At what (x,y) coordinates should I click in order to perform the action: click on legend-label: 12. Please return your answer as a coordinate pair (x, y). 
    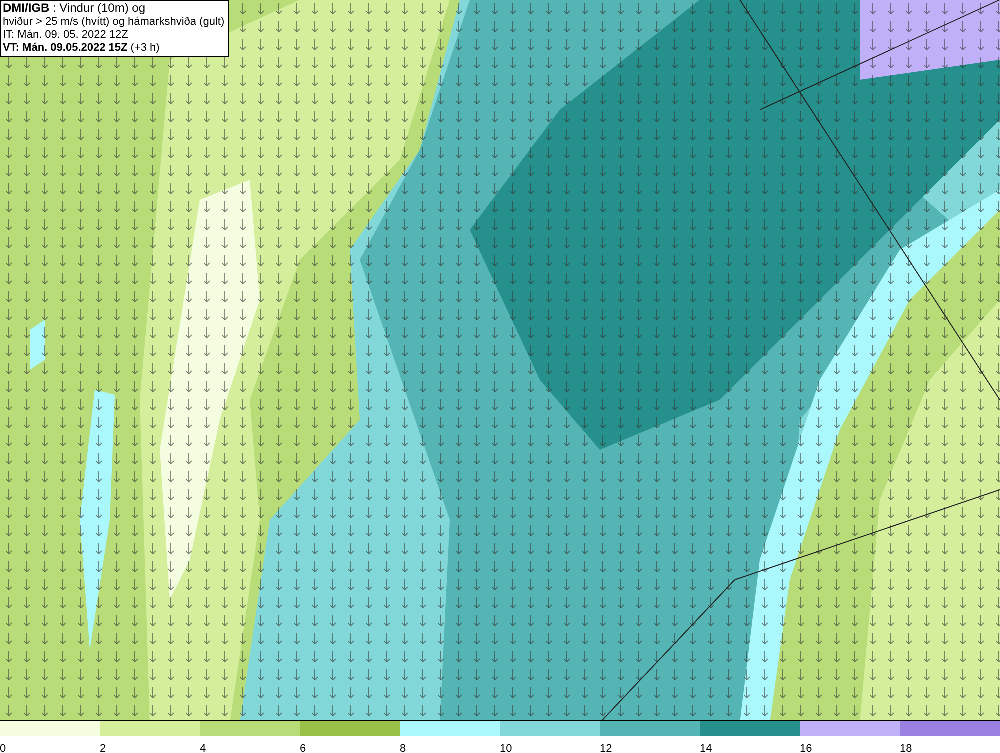
    Looking at the image, I should click on (606, 748).